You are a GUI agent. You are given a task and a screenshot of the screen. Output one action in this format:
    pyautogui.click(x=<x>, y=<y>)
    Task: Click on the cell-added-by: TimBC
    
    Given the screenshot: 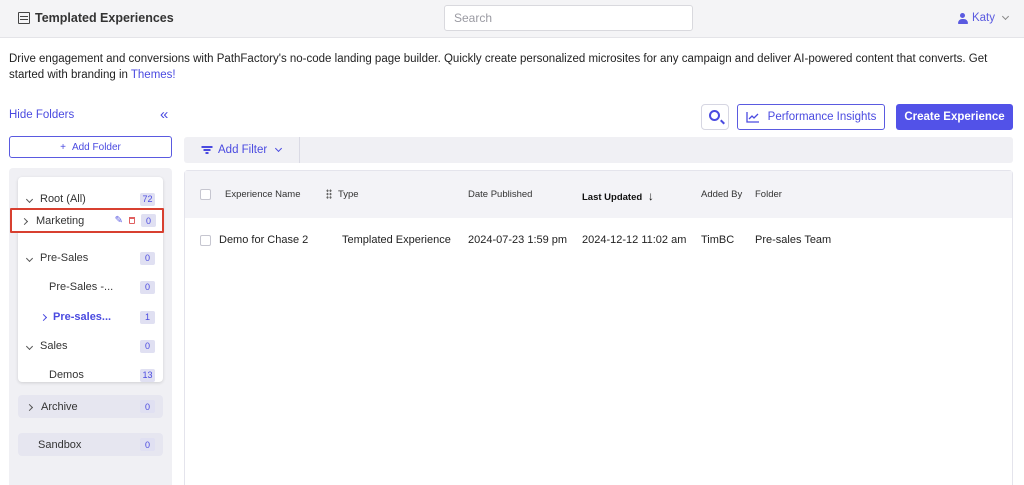 What is the action you would take?
    pyautogui.click(x=718, y=240)
    